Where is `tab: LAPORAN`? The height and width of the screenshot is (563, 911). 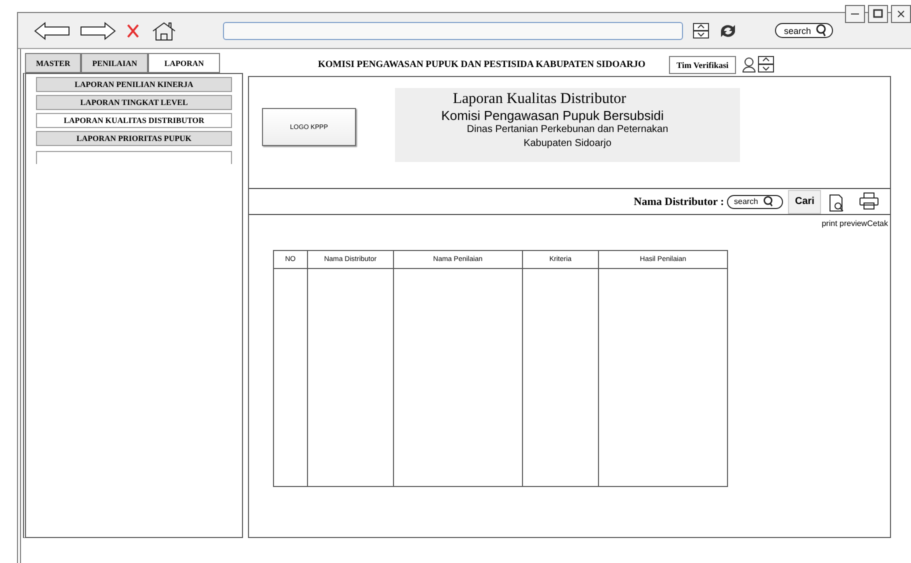
tab: LAPORAN is located at coordinates (184, 63).